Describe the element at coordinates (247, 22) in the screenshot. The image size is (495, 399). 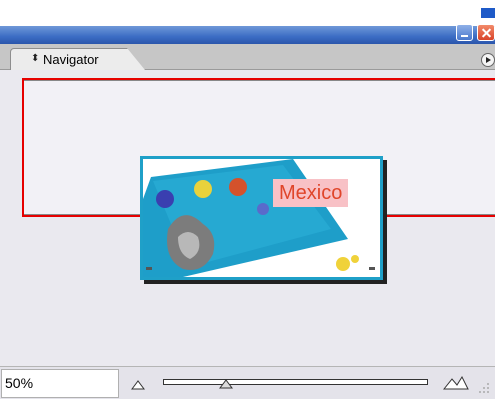
I see `title-bar` at that location.